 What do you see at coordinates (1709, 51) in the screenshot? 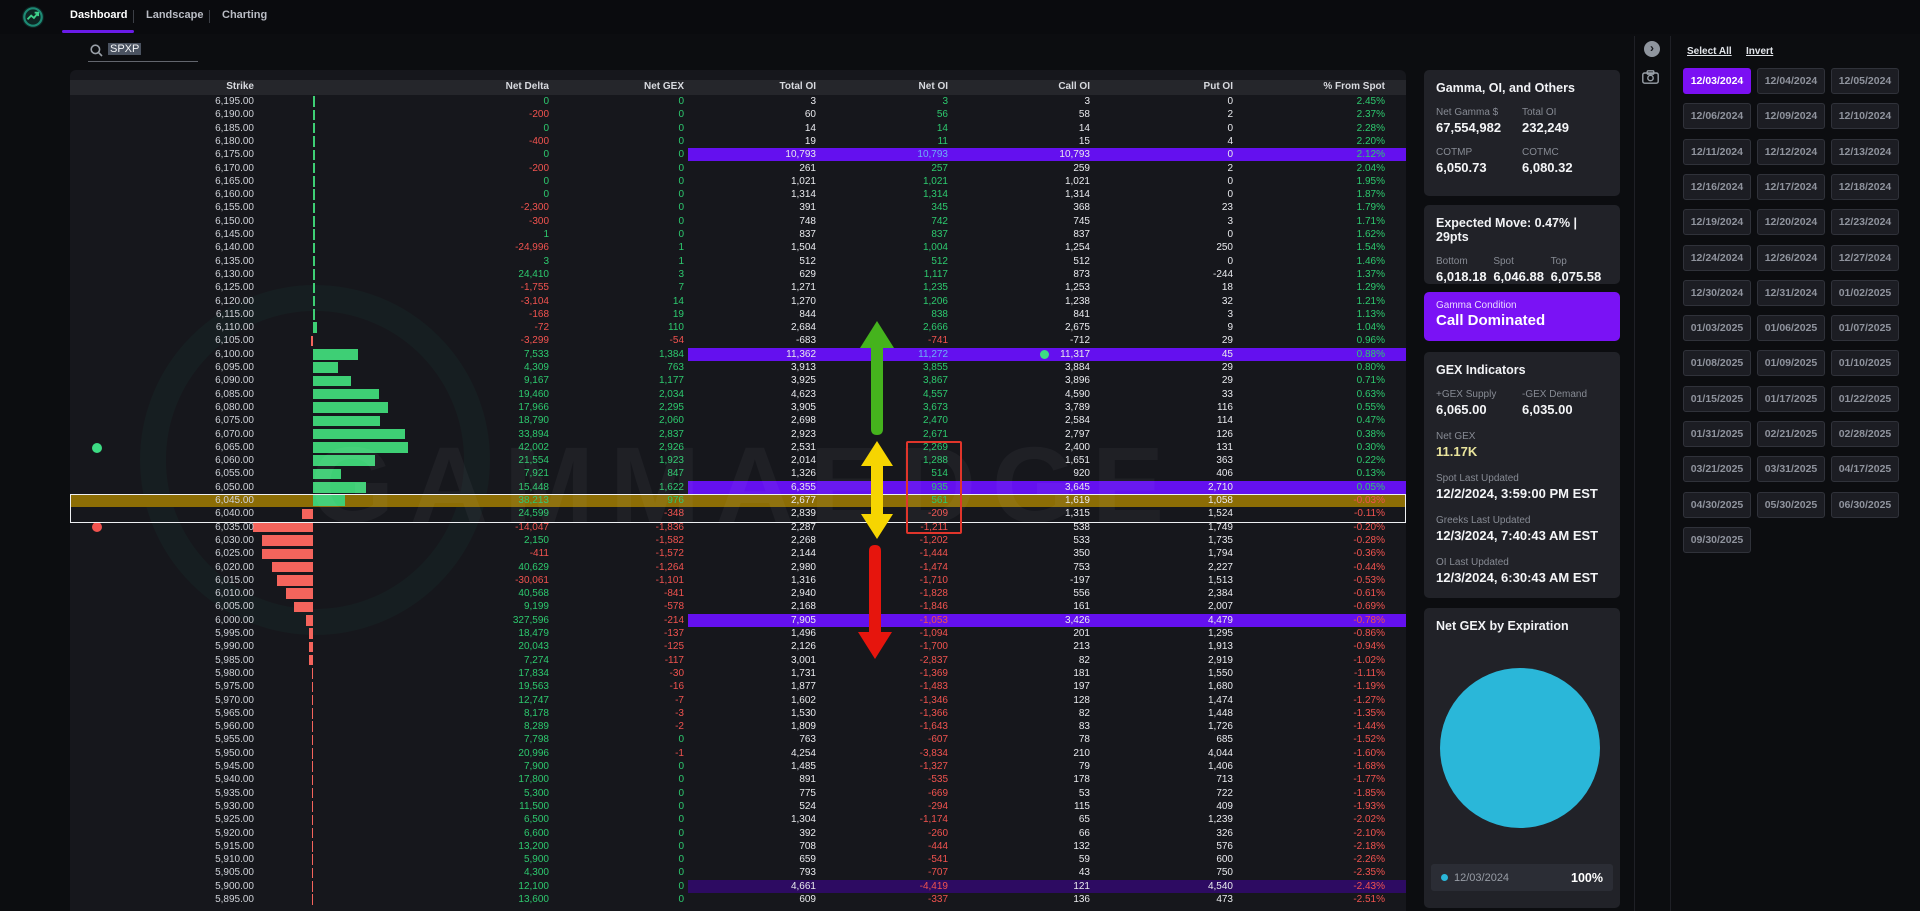
I see `select-all-link: Select All` at bounding box center [1709, 51].